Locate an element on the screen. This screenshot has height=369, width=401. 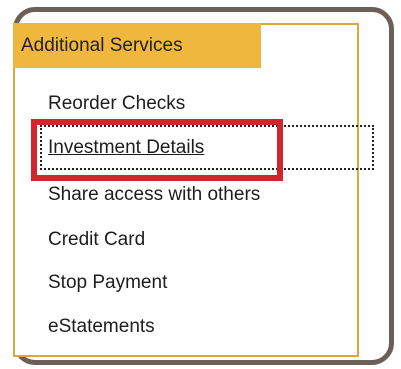
menu-item-credit-card: Credit Card is located at coordinates (96, 240).